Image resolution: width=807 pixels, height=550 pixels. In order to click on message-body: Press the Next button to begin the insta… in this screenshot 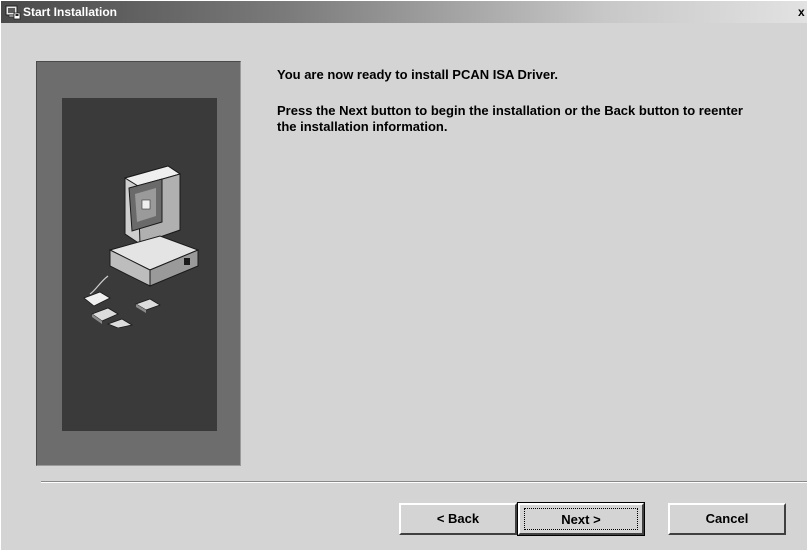, I will do `click(510, 118)`.